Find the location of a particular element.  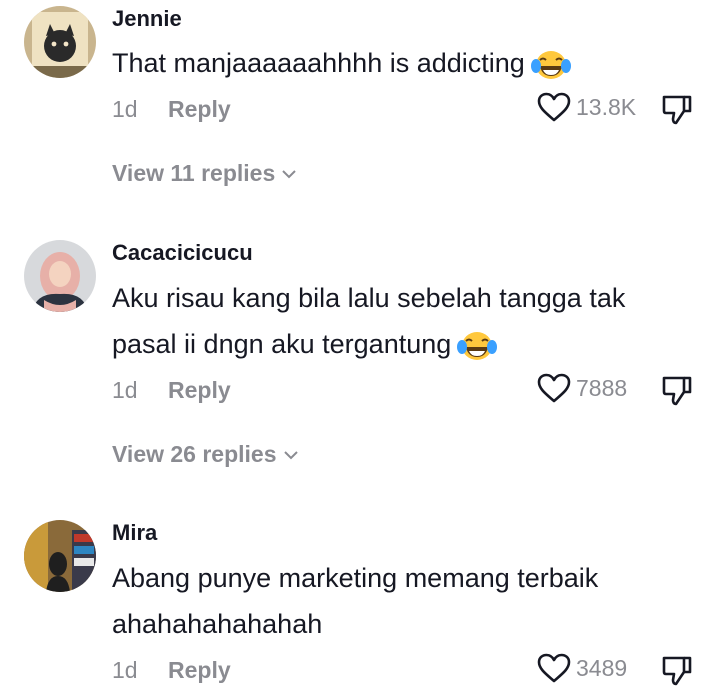

avatar-image-cacacicicucu is located at coordinates (60, 276).